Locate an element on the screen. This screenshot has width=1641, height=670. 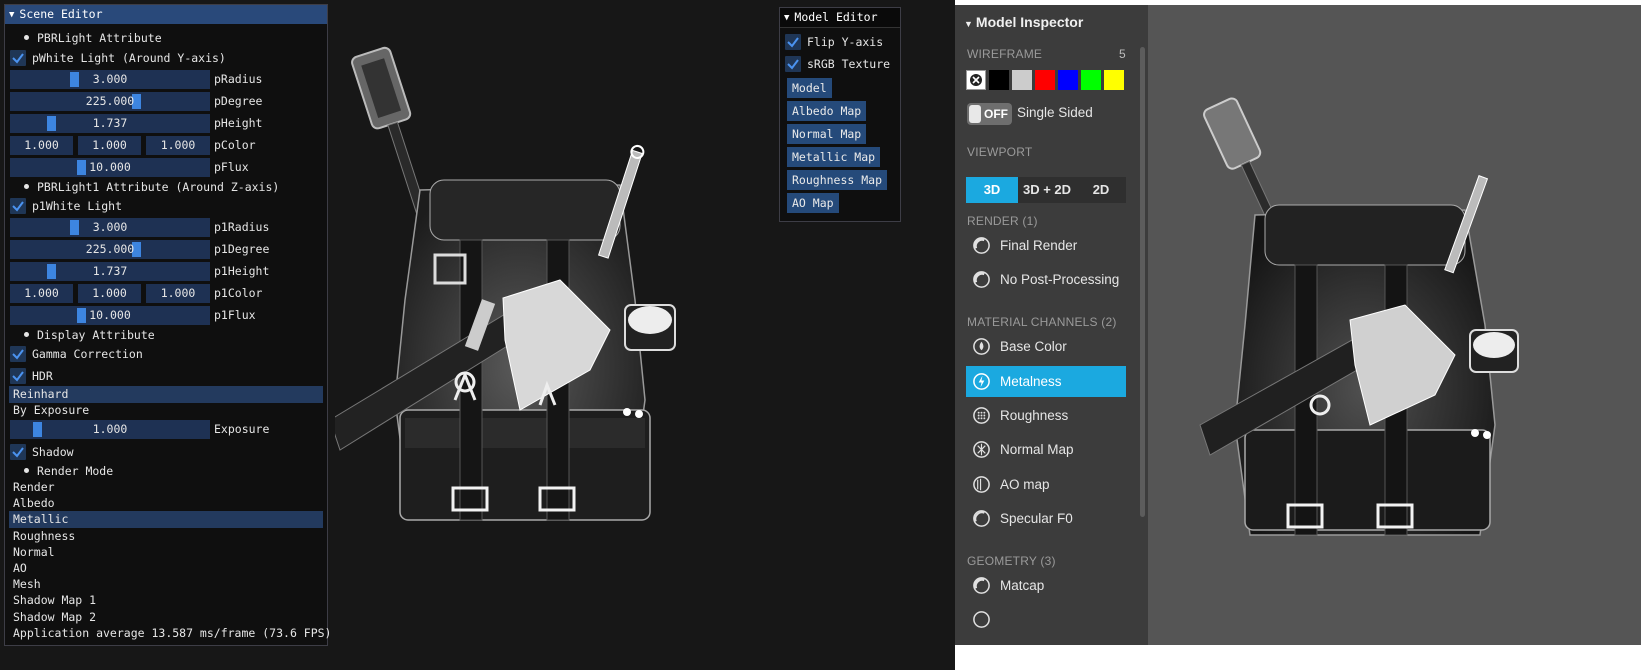
render-mode-mesh: Mesh is located at coordinates (166, 584).